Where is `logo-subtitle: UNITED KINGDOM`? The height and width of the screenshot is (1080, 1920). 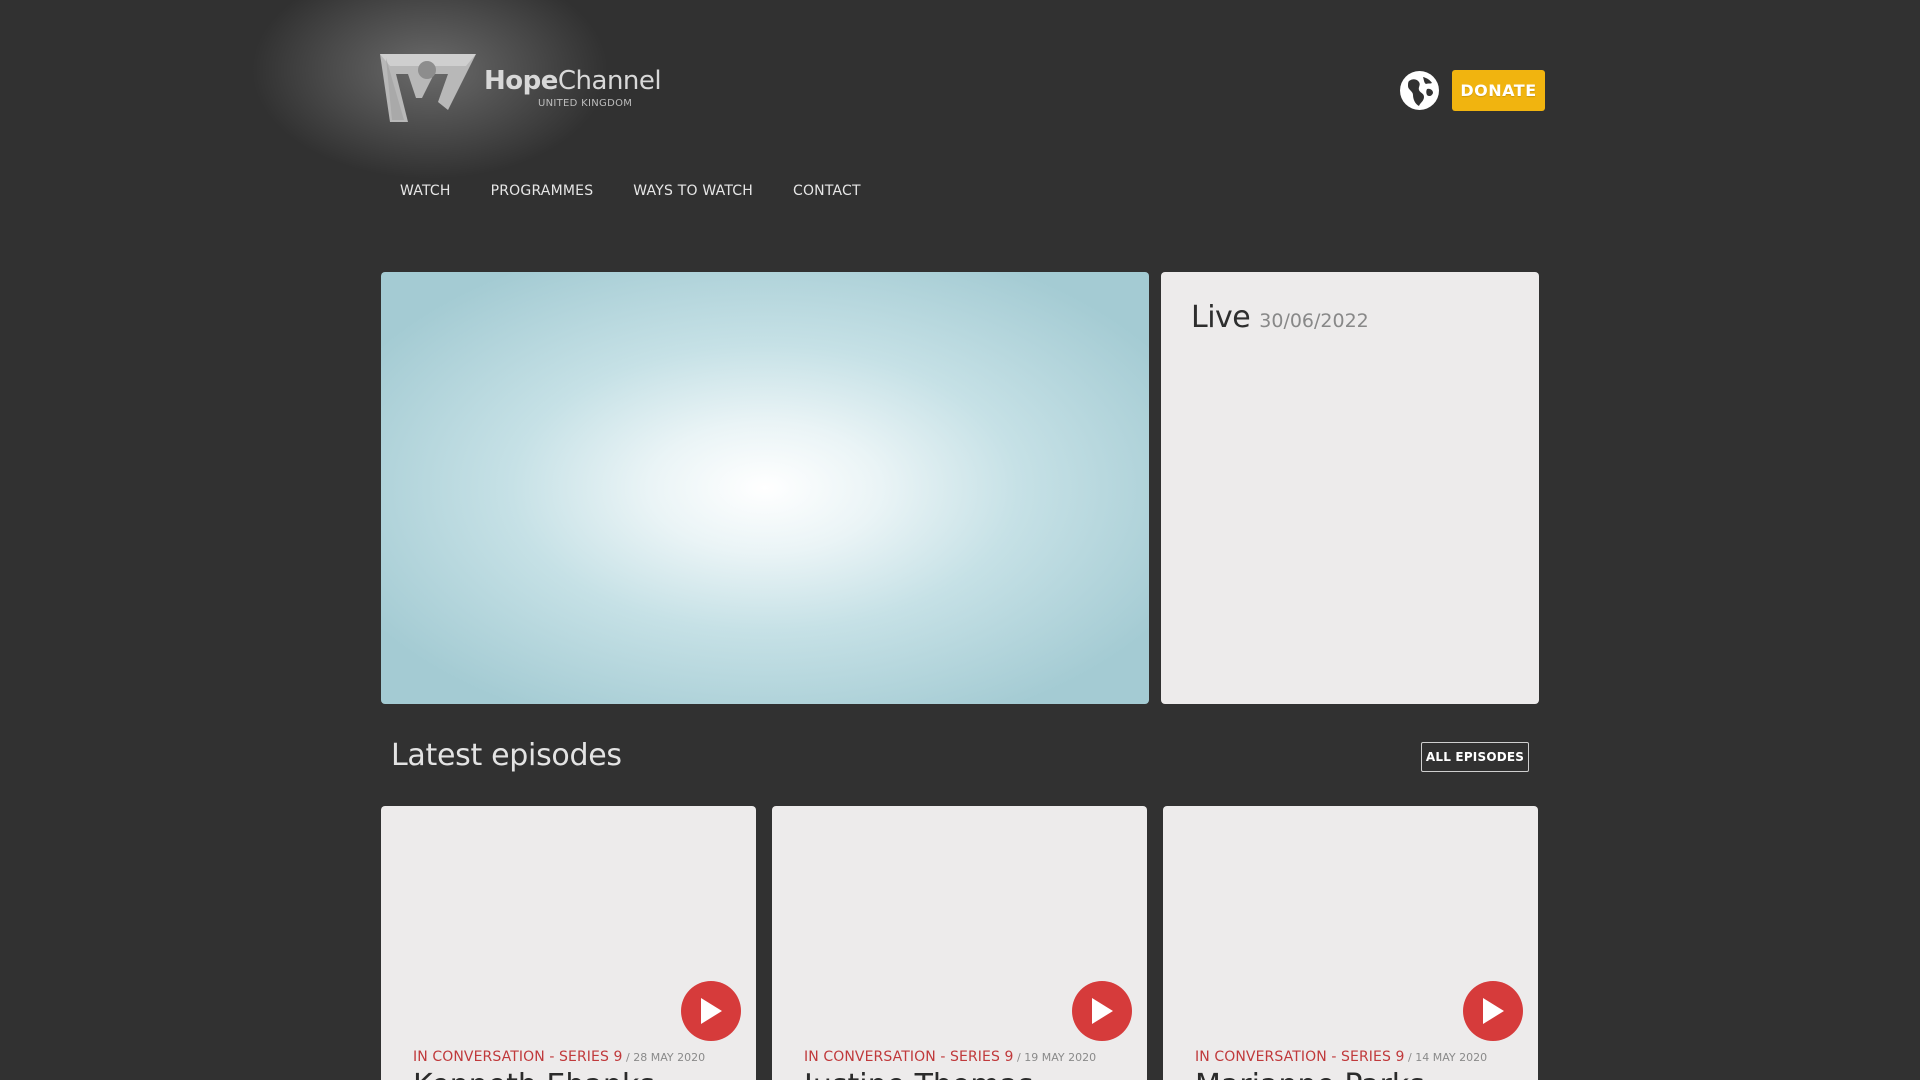 logo-subtitle: UNITED KINGDOM is located at coordinates (585, 103).